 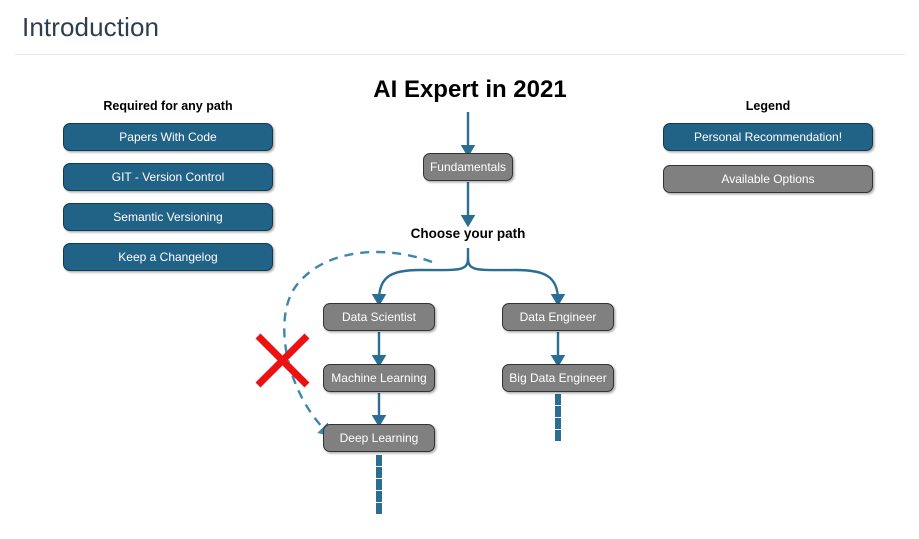 I want to click on flow-node-machine-learning: Machine Learning, so click(x=379, y=378).